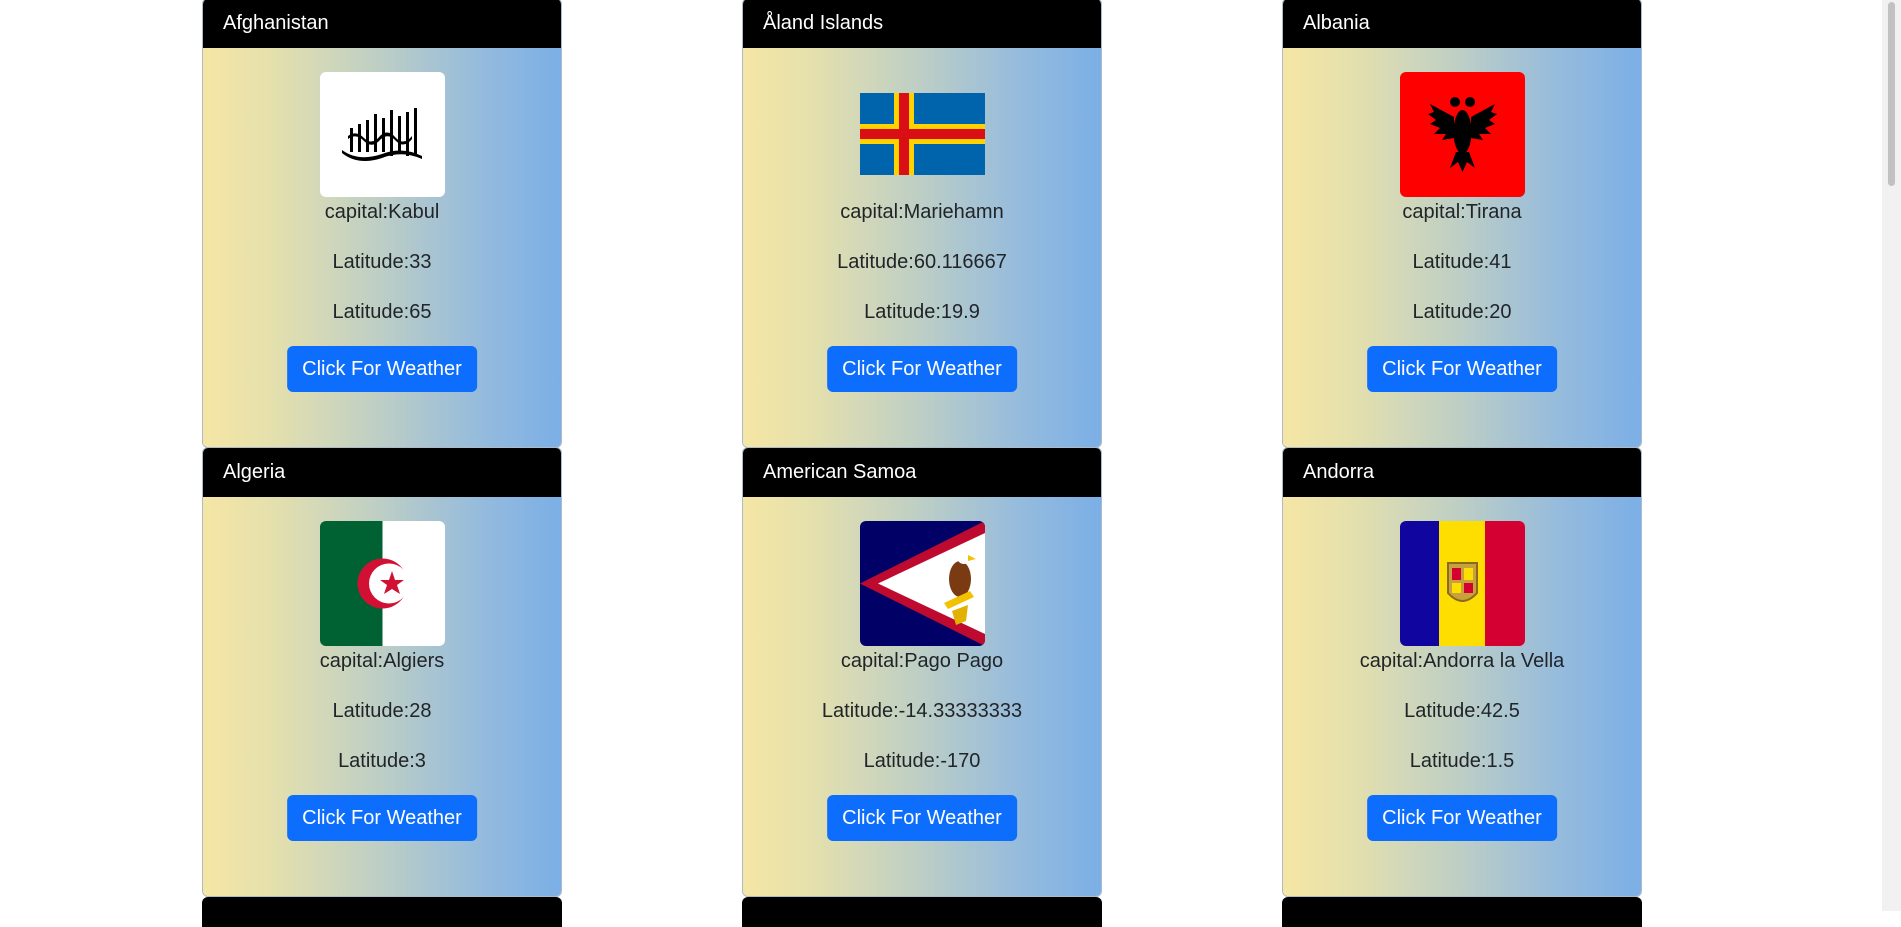  What do you see at coordinates (382, 212) in the screenshot?
I see `capital-text: capital:Kabul` at bounding box center [382, 212].